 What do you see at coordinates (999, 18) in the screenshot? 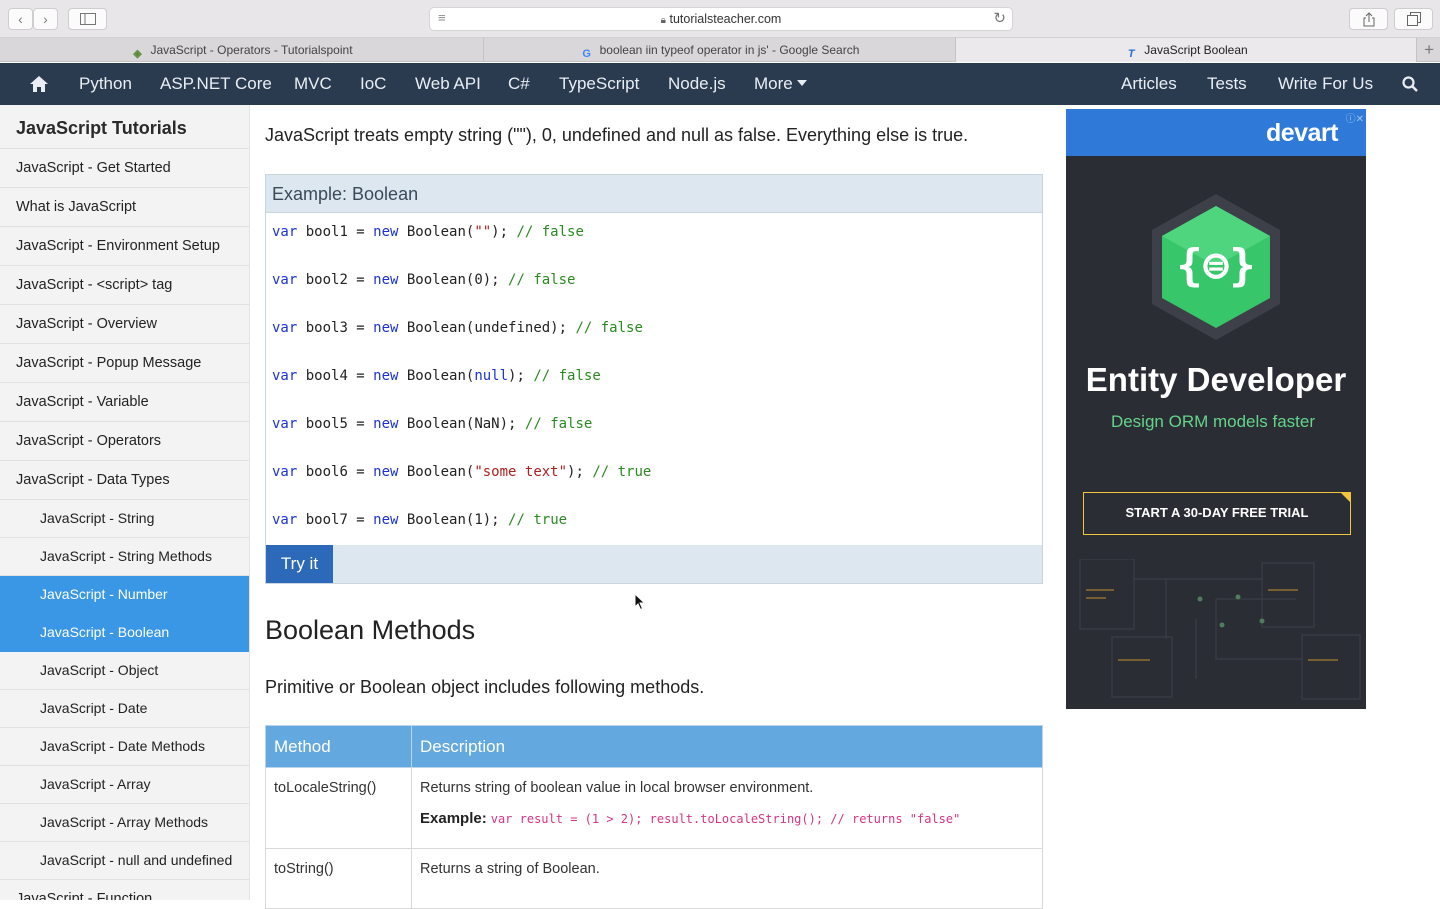
I see `reload-icon: ↻` at bounding box center [999, 18].